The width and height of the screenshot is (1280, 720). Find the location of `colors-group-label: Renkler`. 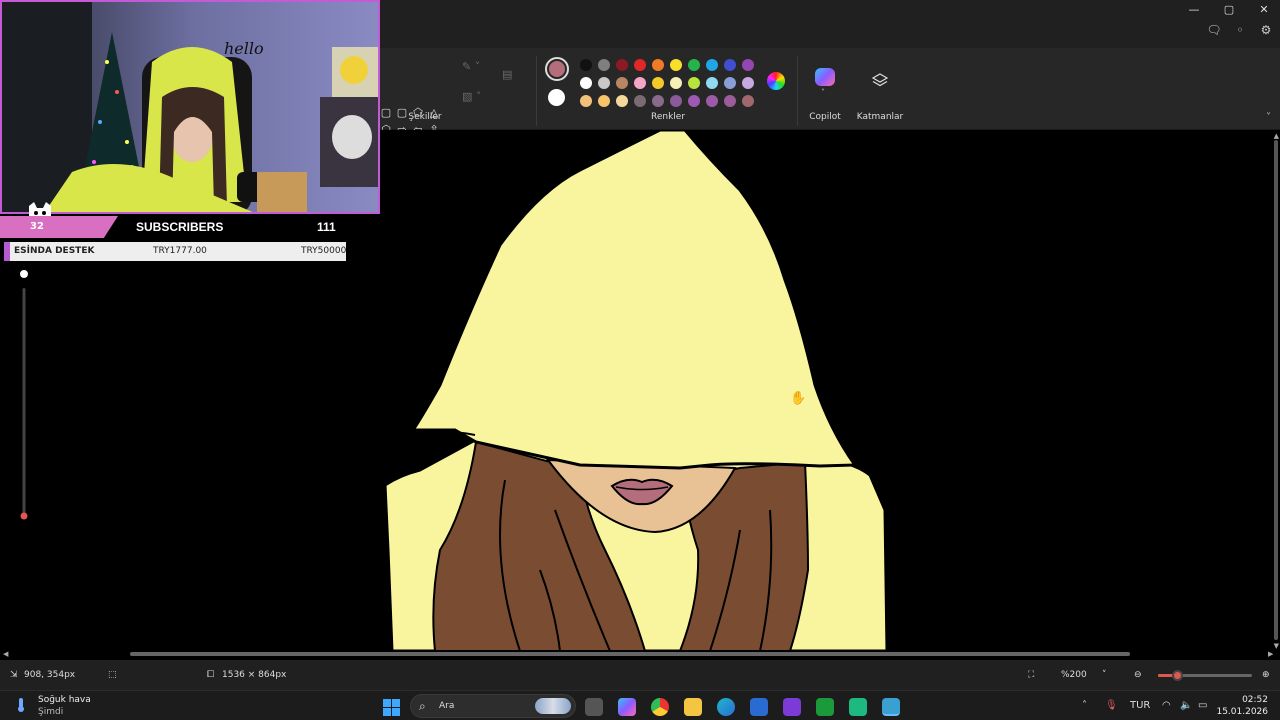

colors-group-label: Renkler is located at coordinates (668, 117).